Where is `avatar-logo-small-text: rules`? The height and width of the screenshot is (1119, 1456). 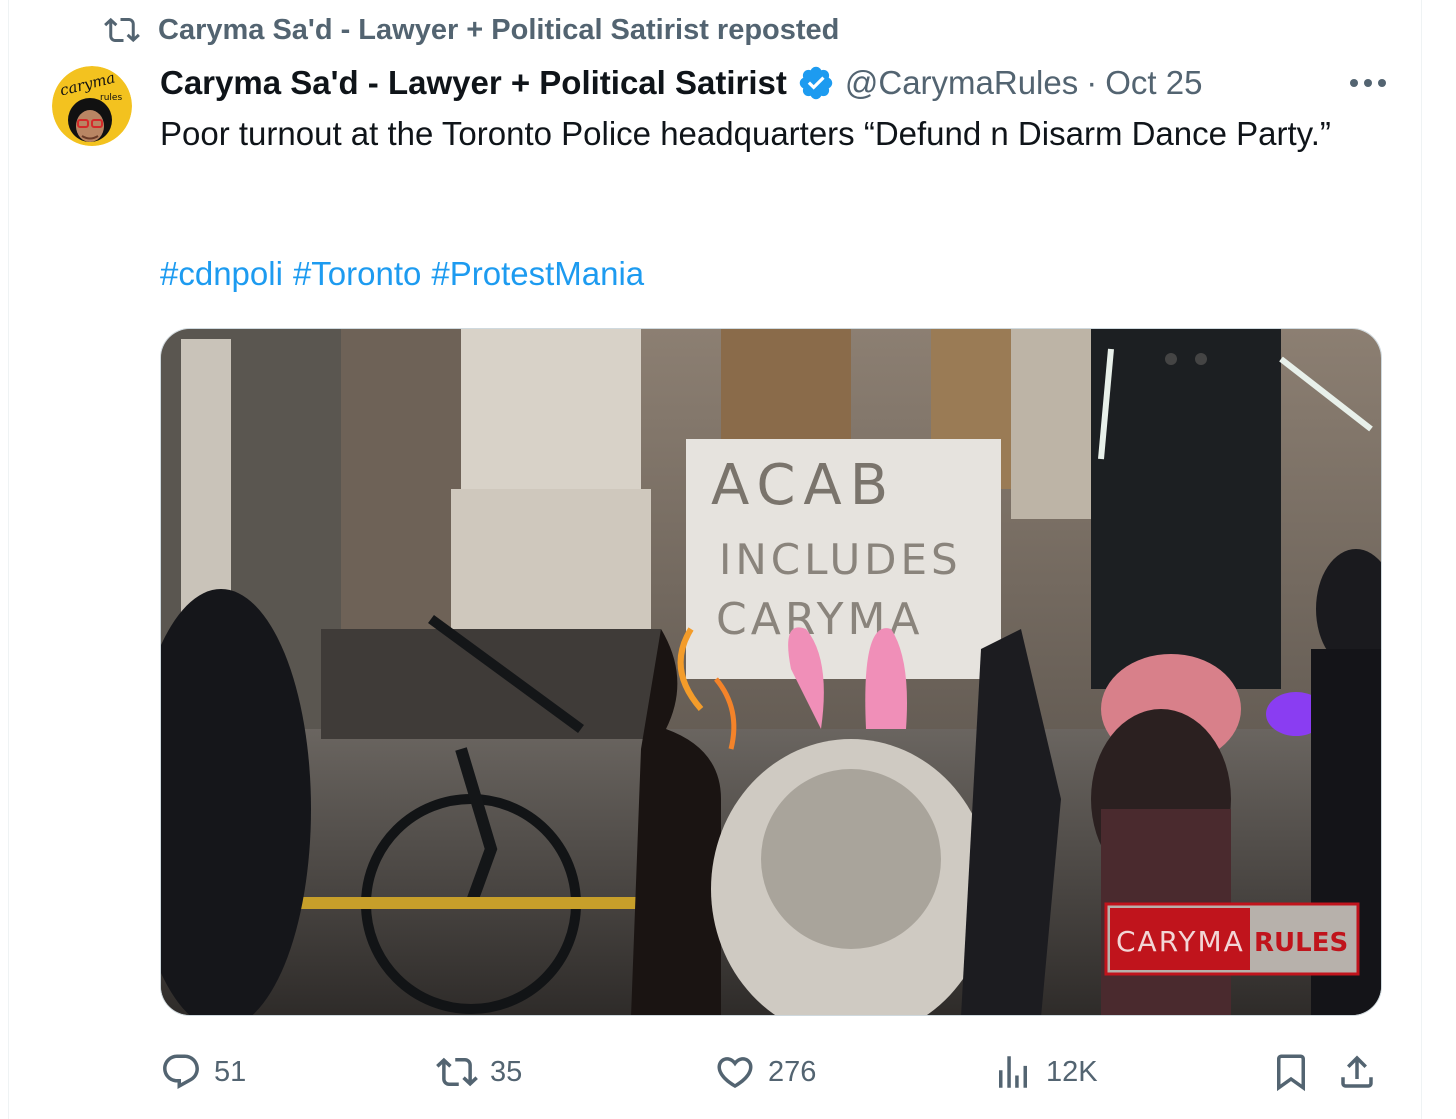 avatar-logo-small-text: rules is located at coordinates (111, 98).